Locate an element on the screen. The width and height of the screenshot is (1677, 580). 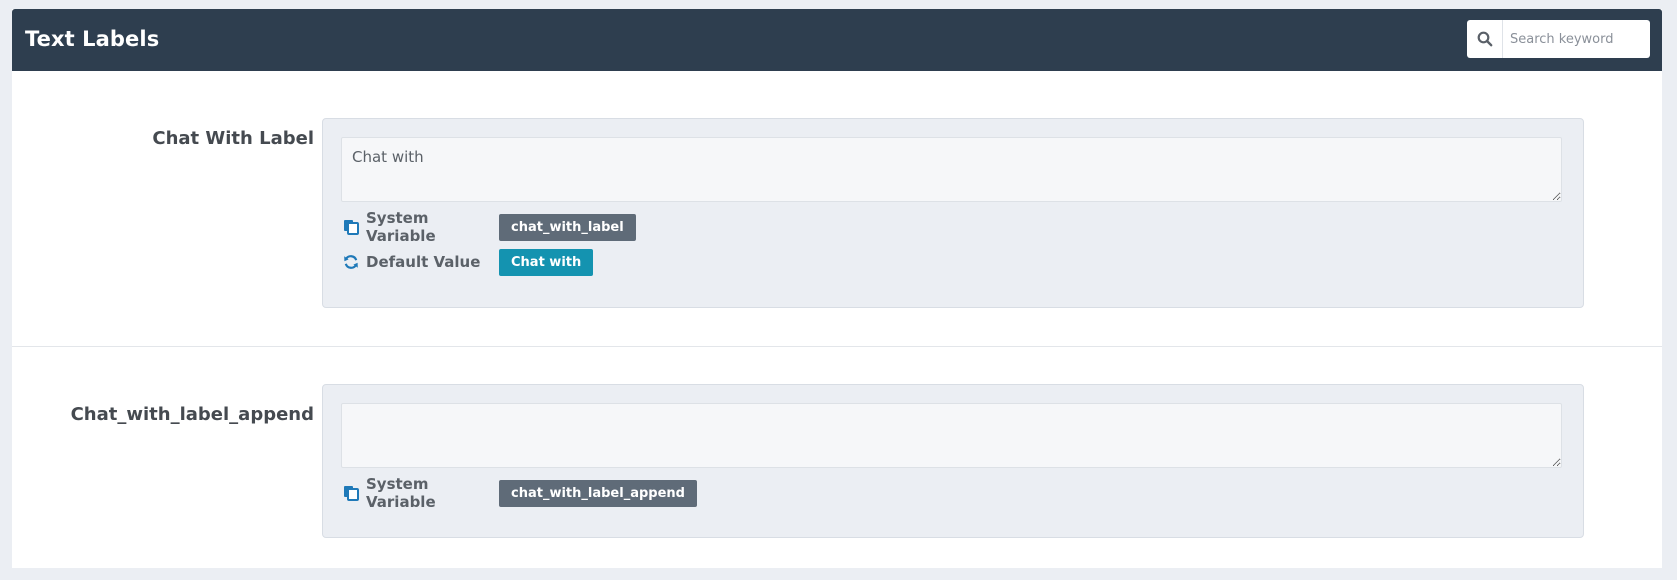
default-value-label: Default Value is located at coordinates (423, 262).